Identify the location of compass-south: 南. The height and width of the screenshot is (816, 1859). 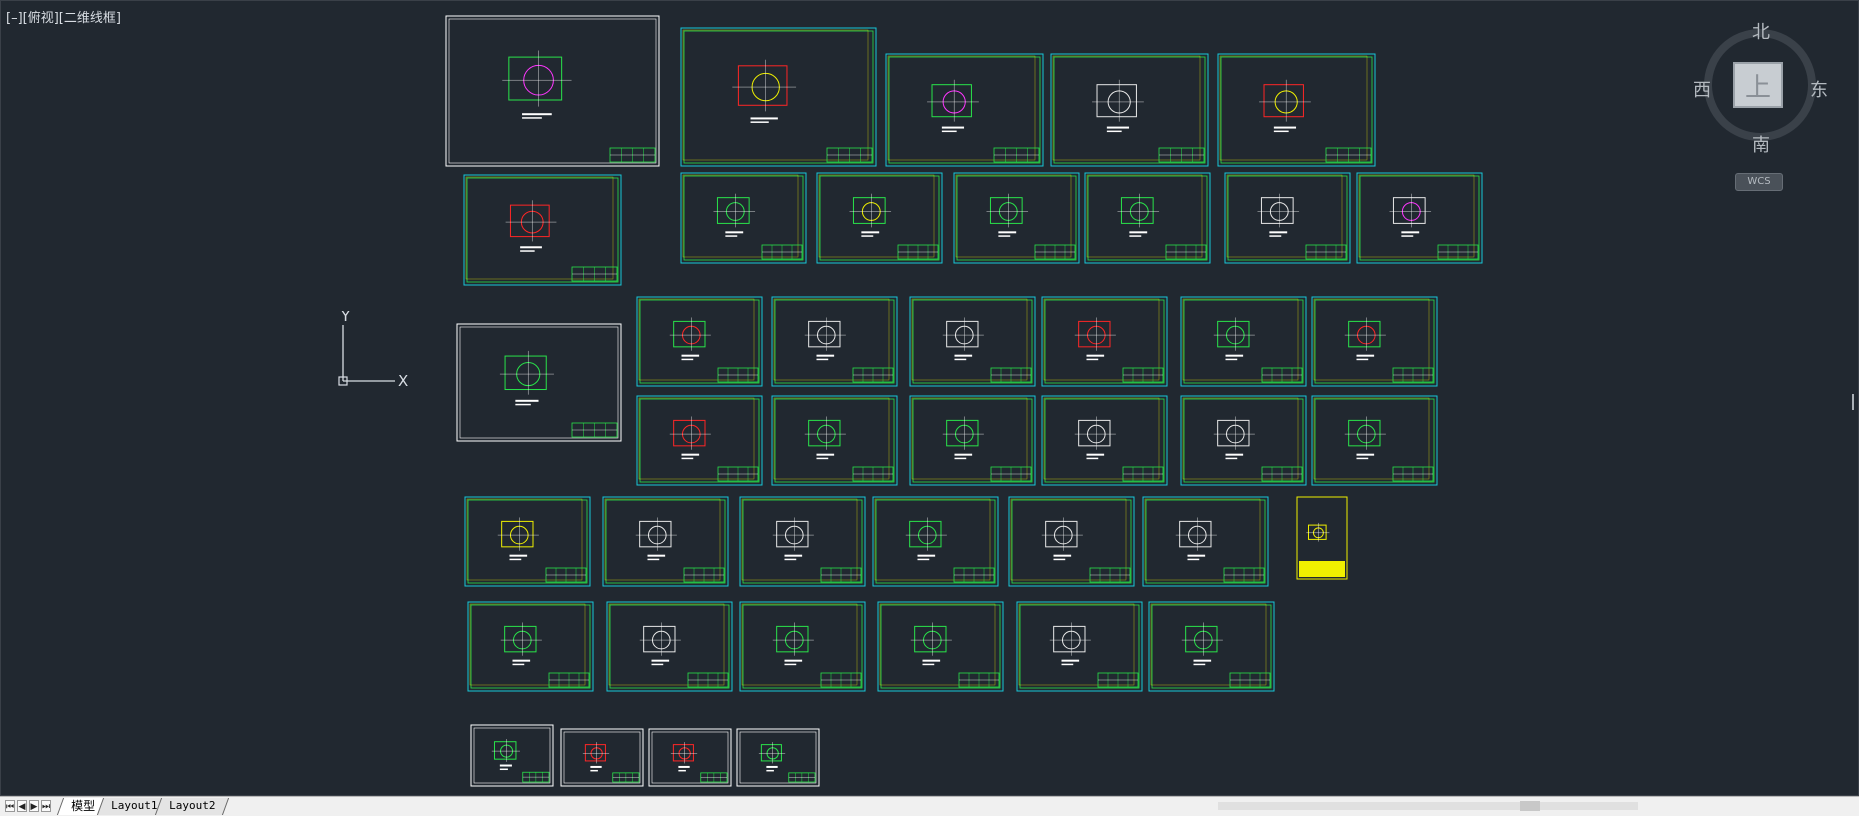
(1761, 144).